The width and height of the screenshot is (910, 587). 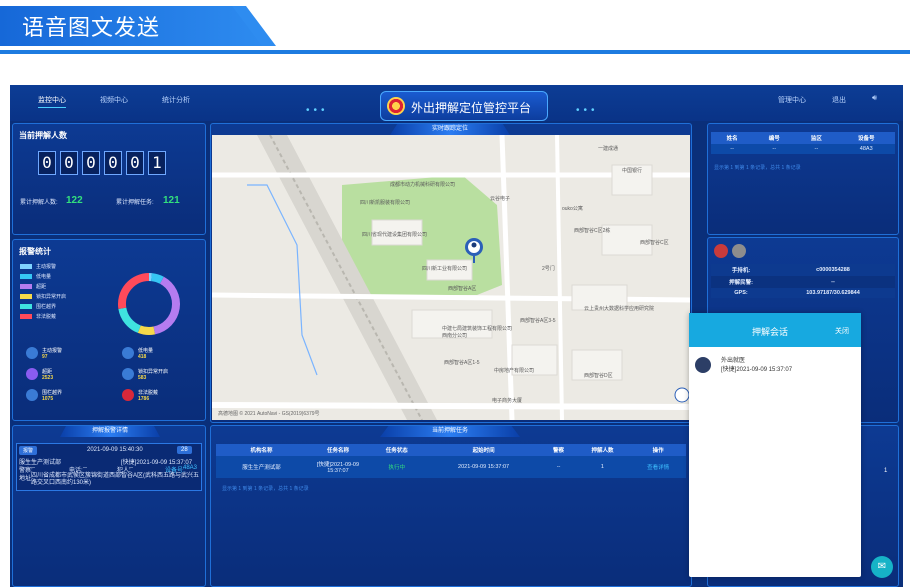 I want to click on speaker-icon: 🔊︎, so click(x=874, y=98).